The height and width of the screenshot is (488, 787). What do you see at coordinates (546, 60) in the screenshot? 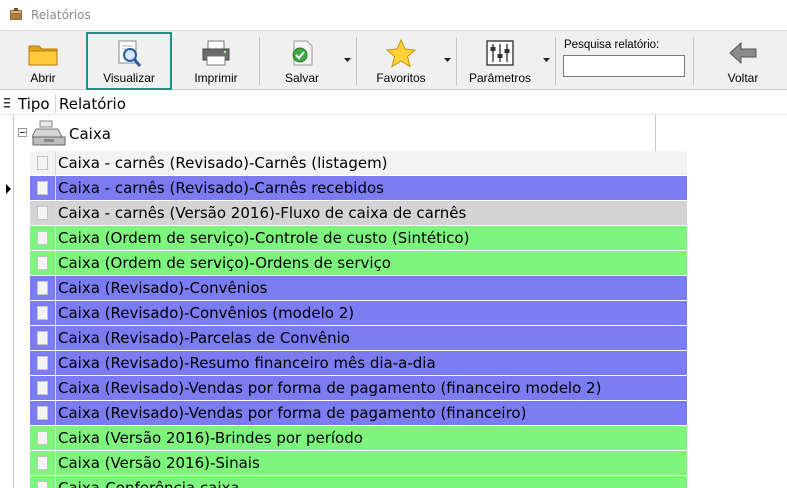
I see `parameters-dropdown-chevron-icon` at bounding box center [546, 60].